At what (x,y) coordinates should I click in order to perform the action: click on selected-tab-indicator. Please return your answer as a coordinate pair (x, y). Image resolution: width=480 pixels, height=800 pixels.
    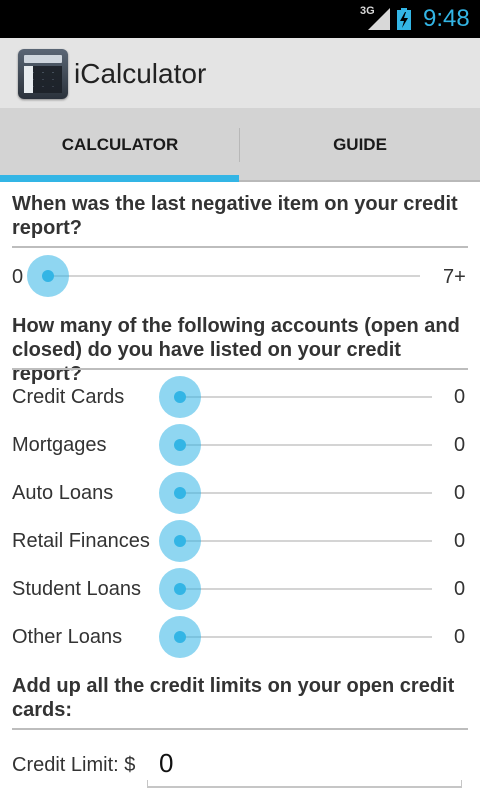
    Looking at the image, I should click on (119, 178).